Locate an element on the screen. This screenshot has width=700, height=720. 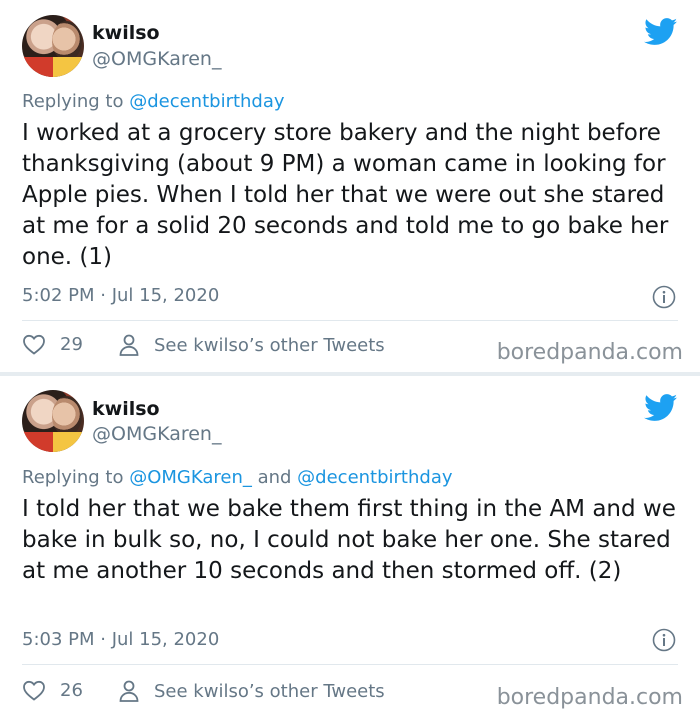
replying-joiner: and is located at coordinates (274, 477).